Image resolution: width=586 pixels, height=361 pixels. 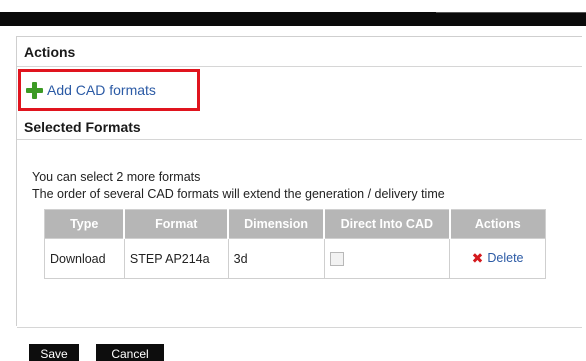 What do you see at coordinates (85, 224) in the screenshot?
I see `column-header-type: Type` at bounding box center [85, 224].